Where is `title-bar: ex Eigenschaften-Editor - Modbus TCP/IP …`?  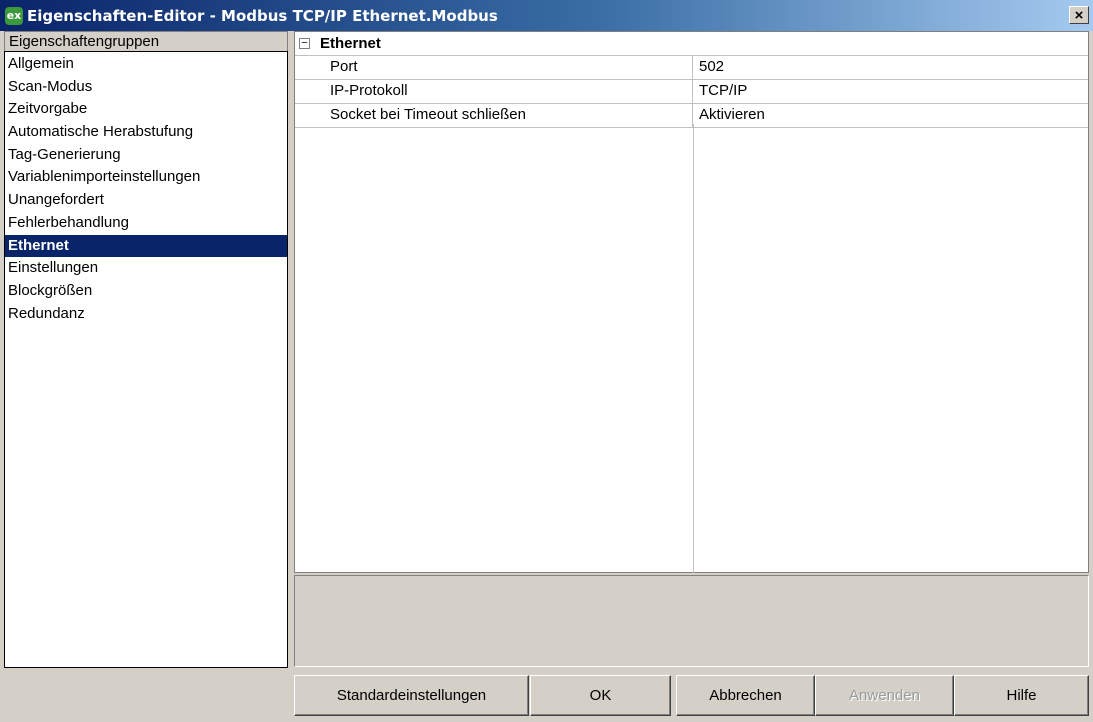 title-bar: ex Eigenschaften-Editor - Modbus TCP/IP … is located at coordinates (546, 15).